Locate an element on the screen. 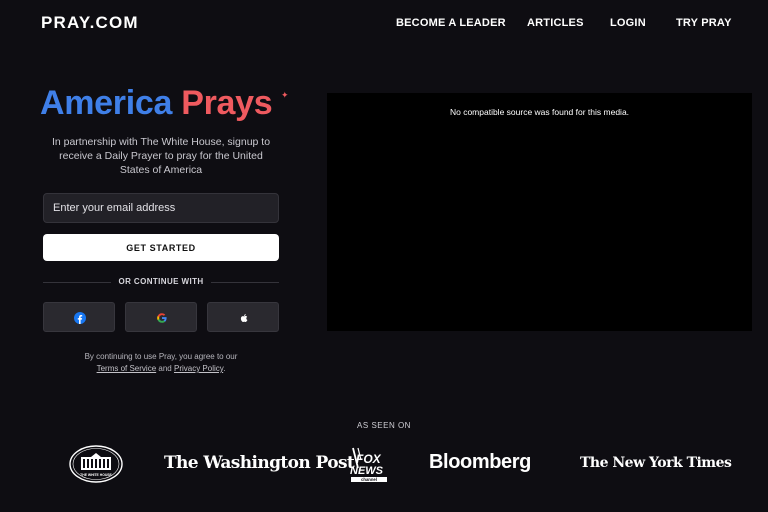 The width and height of the screenshot is (768, 512). apple-icon is located at coordinates (244, 318).